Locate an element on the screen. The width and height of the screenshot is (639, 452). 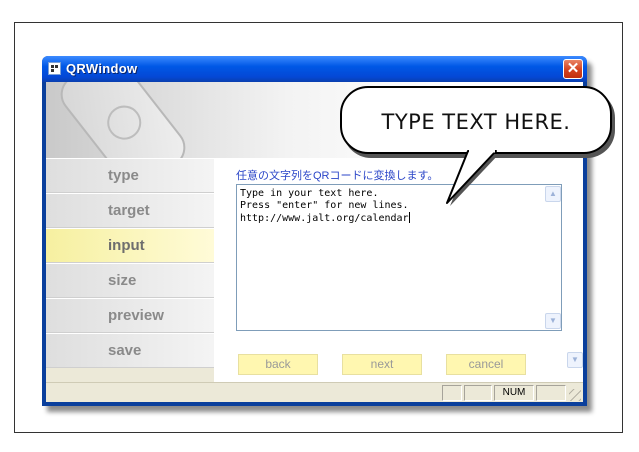
window-title: QRWindow is located at coordinates (102, 68).